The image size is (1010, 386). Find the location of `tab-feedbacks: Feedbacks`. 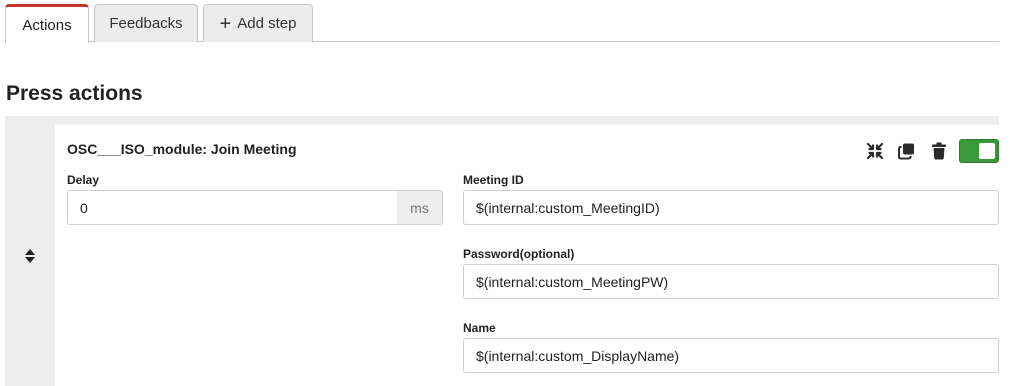

tab-feedbacks: Feedbacks is located at coordinates (146, 23).